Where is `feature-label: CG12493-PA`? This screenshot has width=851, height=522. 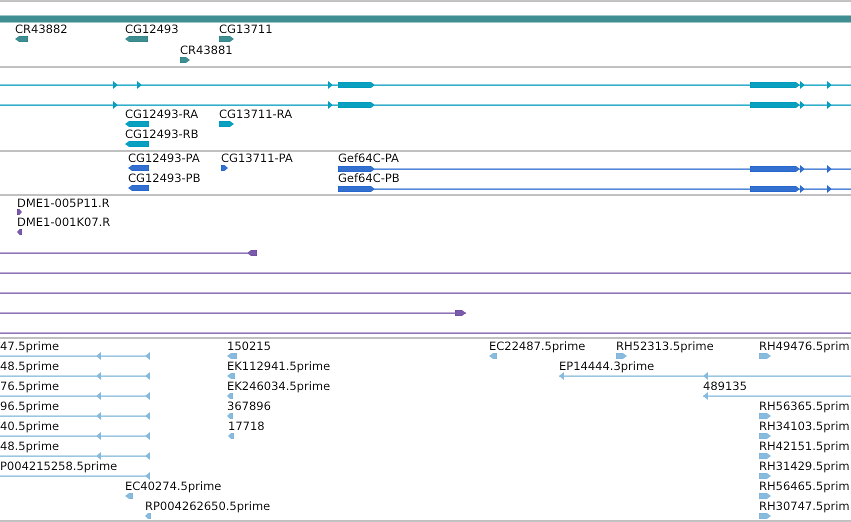
feature-label: CG12493-PA is located at coordinates (164, 158).